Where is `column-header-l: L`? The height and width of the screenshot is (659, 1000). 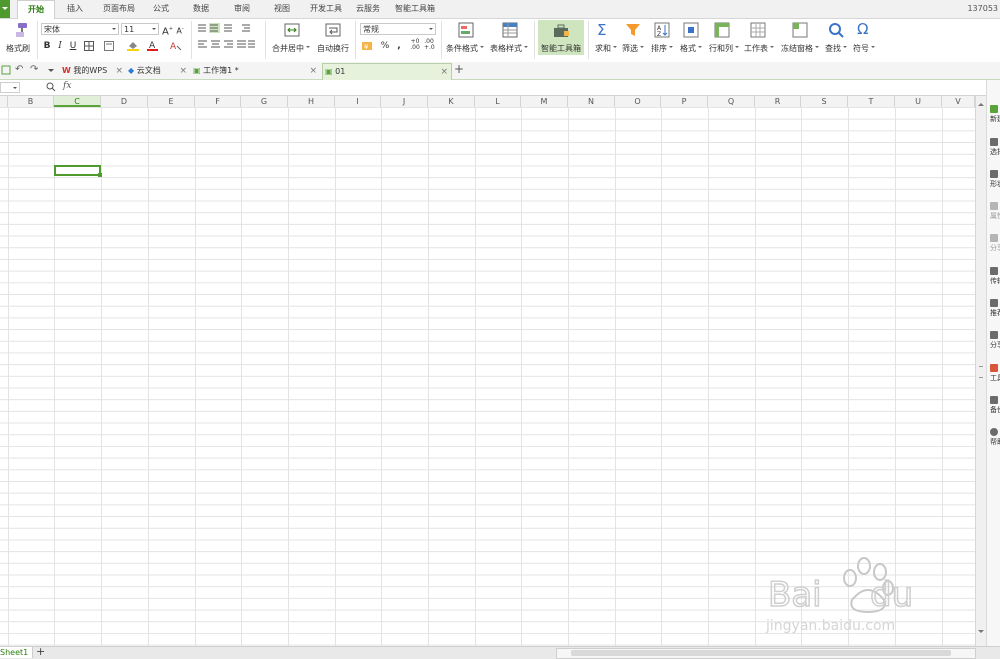 column-header-l: L is located at coordinates (498, 101).